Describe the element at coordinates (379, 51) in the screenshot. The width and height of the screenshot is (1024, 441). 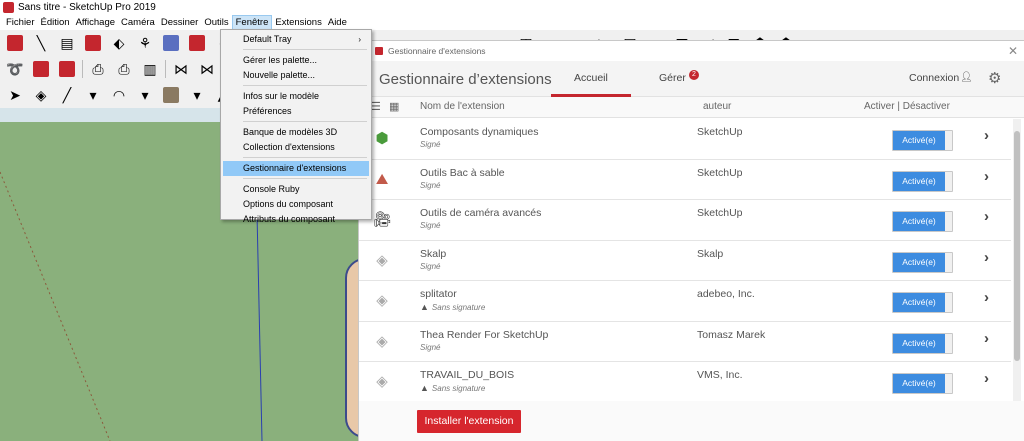
I see `sketchup-logo-icon` at that location.